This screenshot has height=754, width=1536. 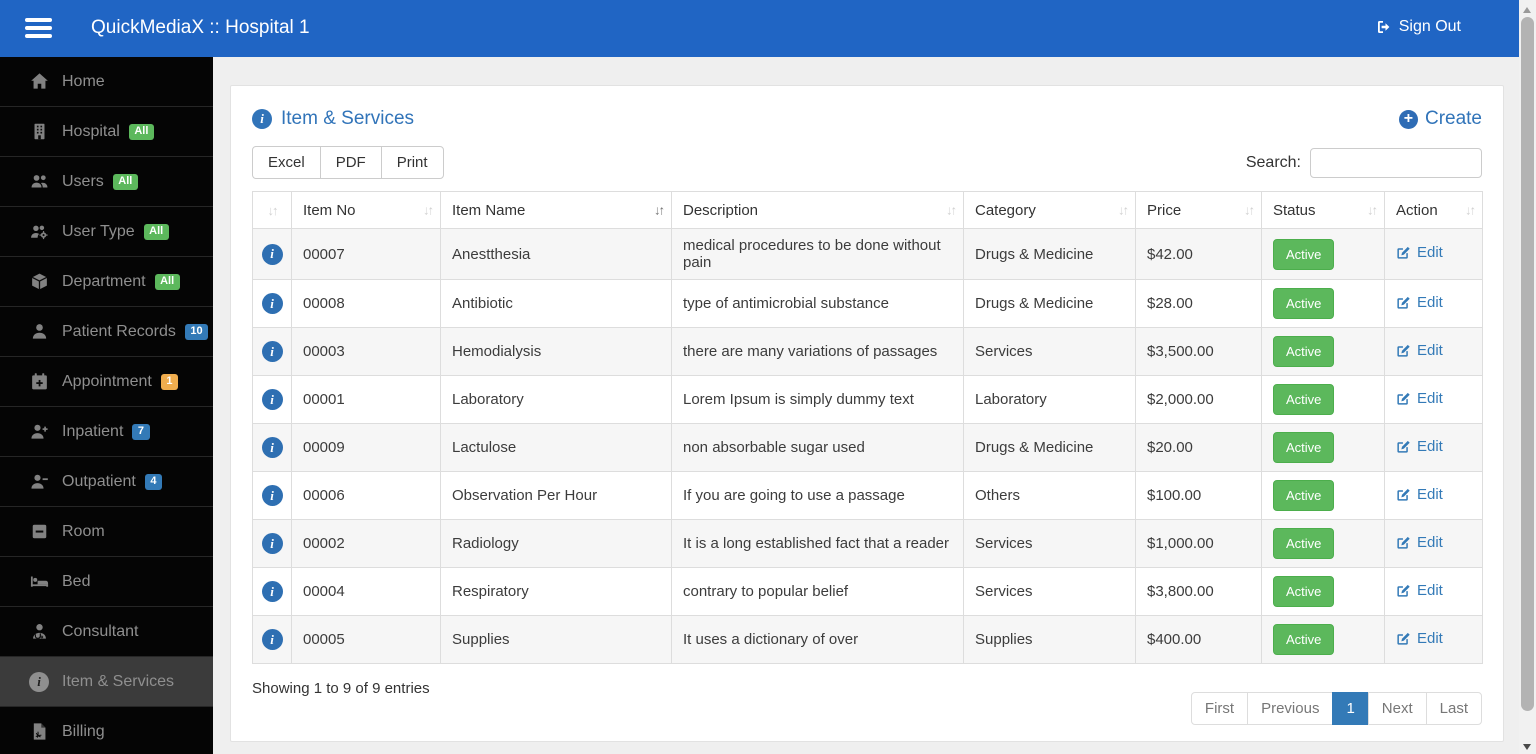 I want to click on sidebar-item-item-services: i Item & Services, so click(x=106, y=682).